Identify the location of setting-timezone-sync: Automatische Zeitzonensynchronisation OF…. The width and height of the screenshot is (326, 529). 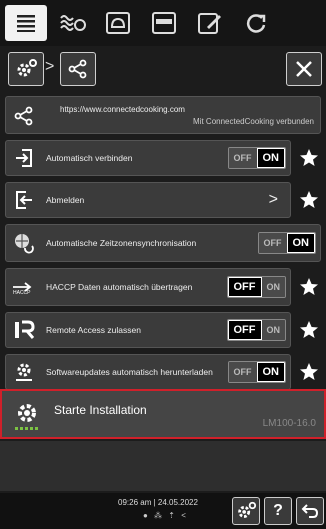
(163, 243).